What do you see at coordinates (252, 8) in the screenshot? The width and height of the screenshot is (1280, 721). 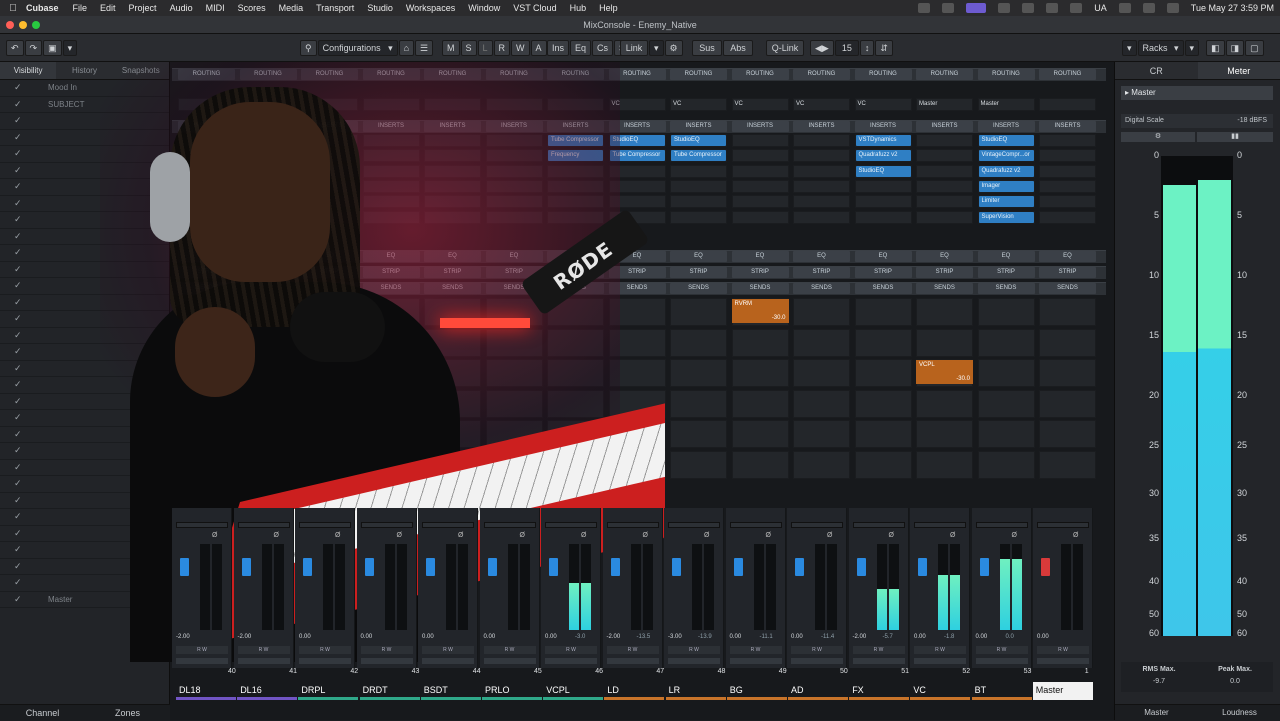 I see `menu-scores: Scores` at bounding box center [252, 8].